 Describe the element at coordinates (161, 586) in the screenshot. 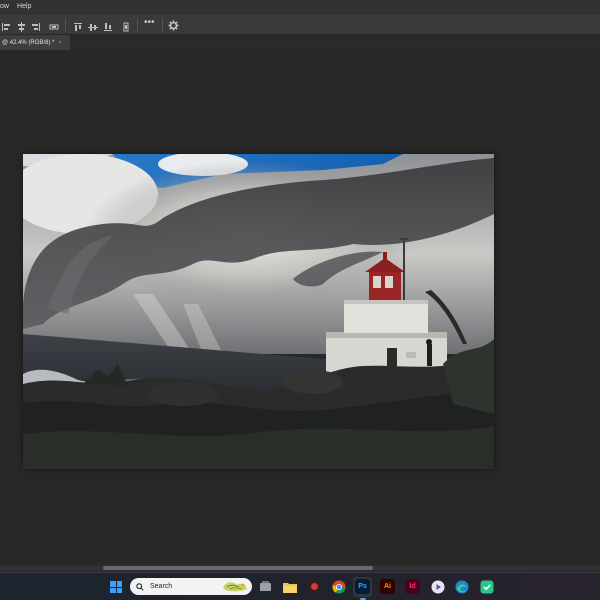

I see `search-placeholder: Search` at that location.